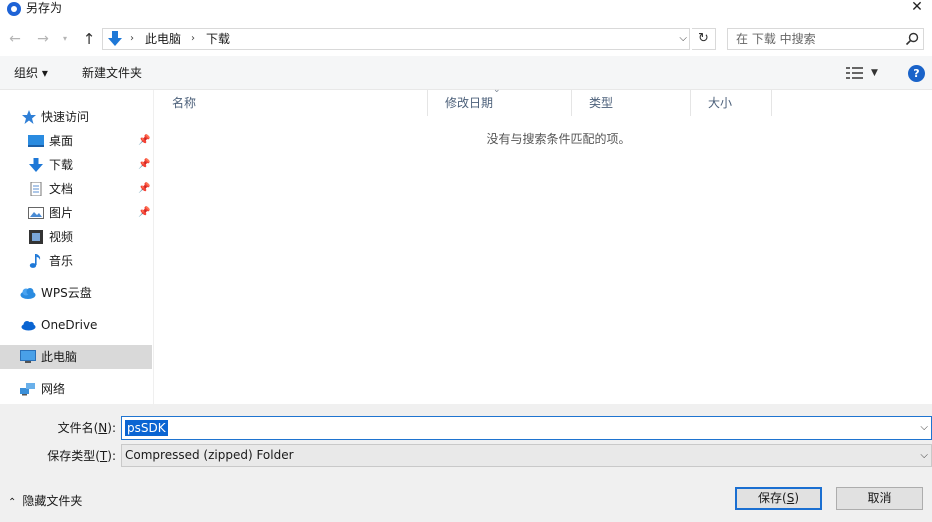 This screenshot has width=932, height=522. Describe the element at coordinates (43, 39) in the screenshot. I see `forward-arrow-icon: →` at that location.